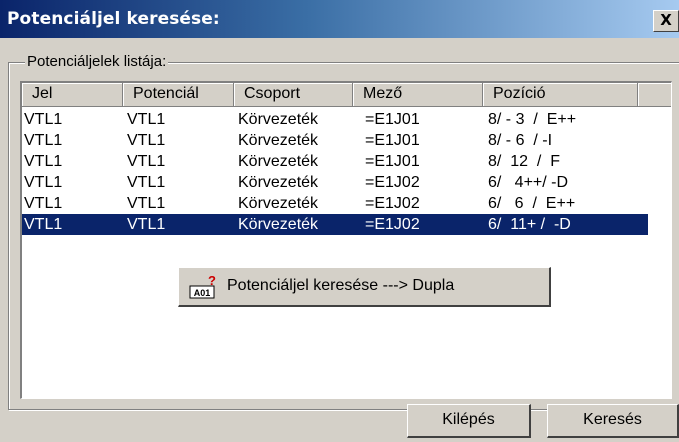  I want to click on table-cell: 6/ 4++/ -D, so click(528, 182).